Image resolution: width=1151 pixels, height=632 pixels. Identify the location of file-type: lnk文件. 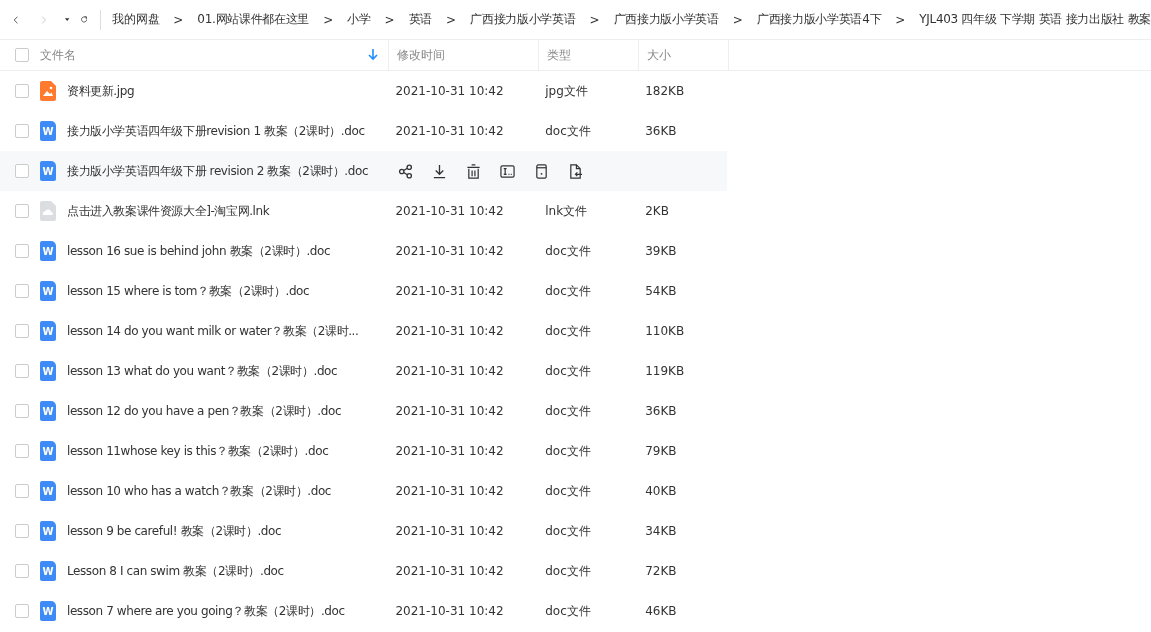
(566, 211).